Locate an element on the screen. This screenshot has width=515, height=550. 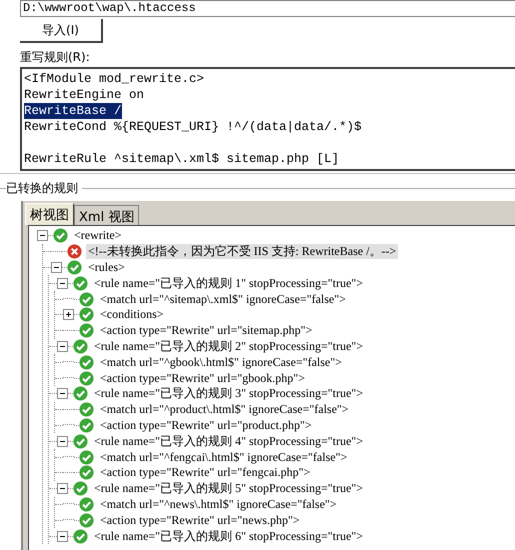
tree-node: <match url="^fengcai\.html$" ignoreCase="false"> is located at coordinates (224, 457).